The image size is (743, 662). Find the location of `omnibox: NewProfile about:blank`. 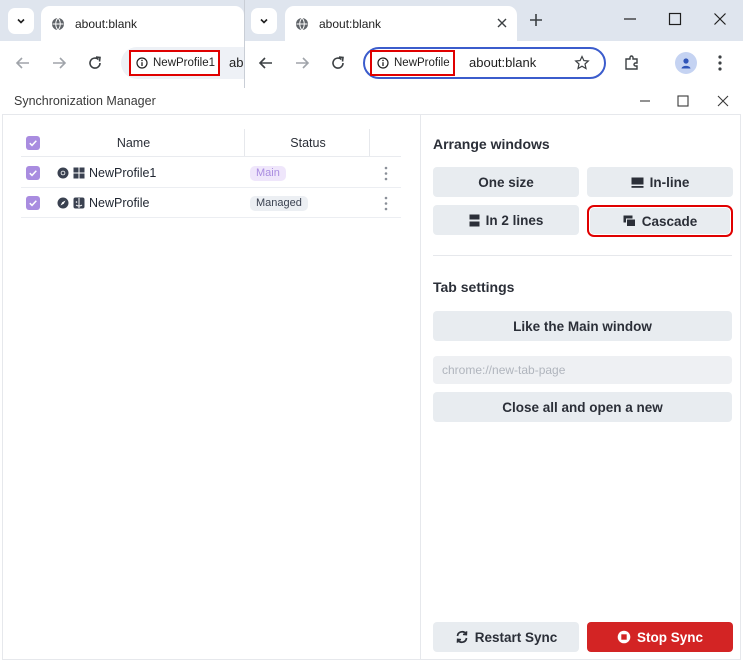

omnibox: NewProfile about:blank is located at coordinates (484, 63).